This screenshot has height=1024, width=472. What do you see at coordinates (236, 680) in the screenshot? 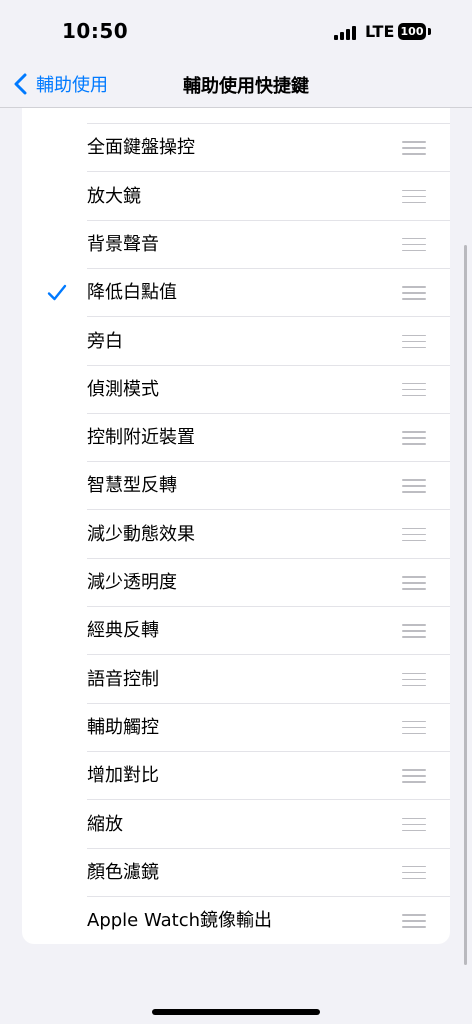
I see `shortcut-row: 語音控制` at bounding box center [236, 680].